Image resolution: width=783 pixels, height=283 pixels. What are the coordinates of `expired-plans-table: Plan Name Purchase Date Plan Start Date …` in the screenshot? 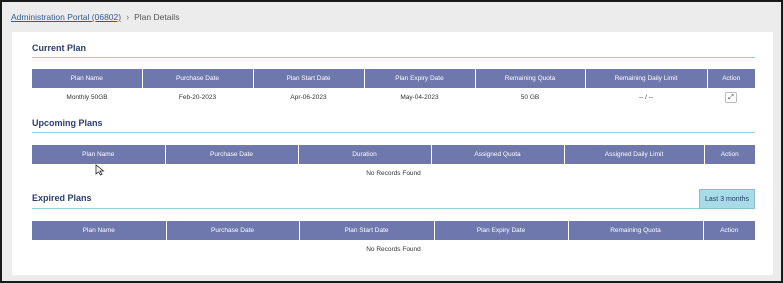 It's located at (393, 240).